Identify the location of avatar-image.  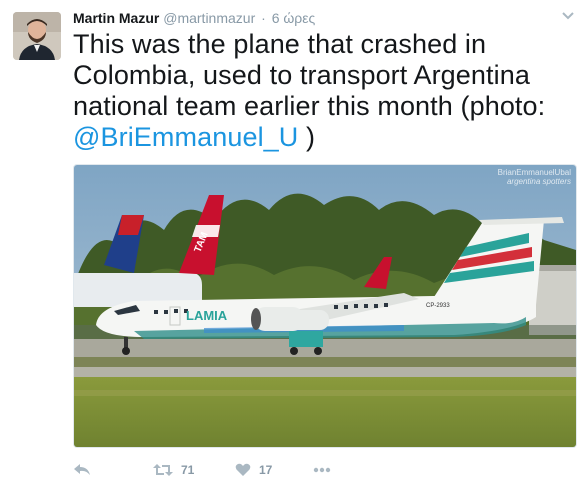
(37, 36).